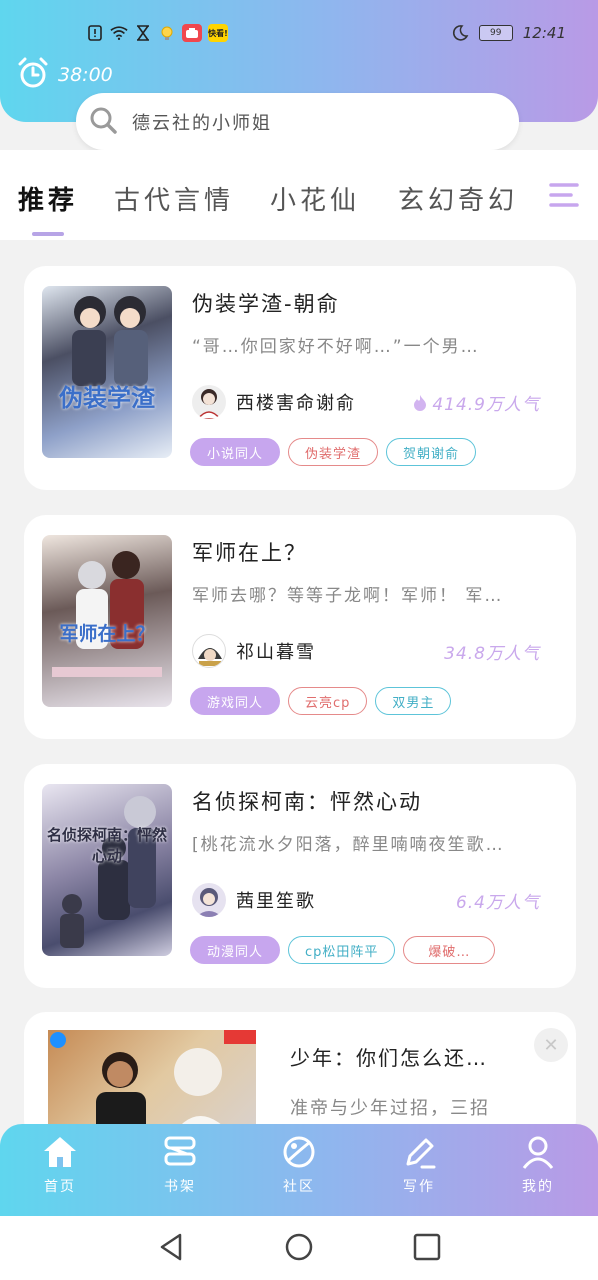  I want to click on nav-label: 我的, so click(538, 1187).